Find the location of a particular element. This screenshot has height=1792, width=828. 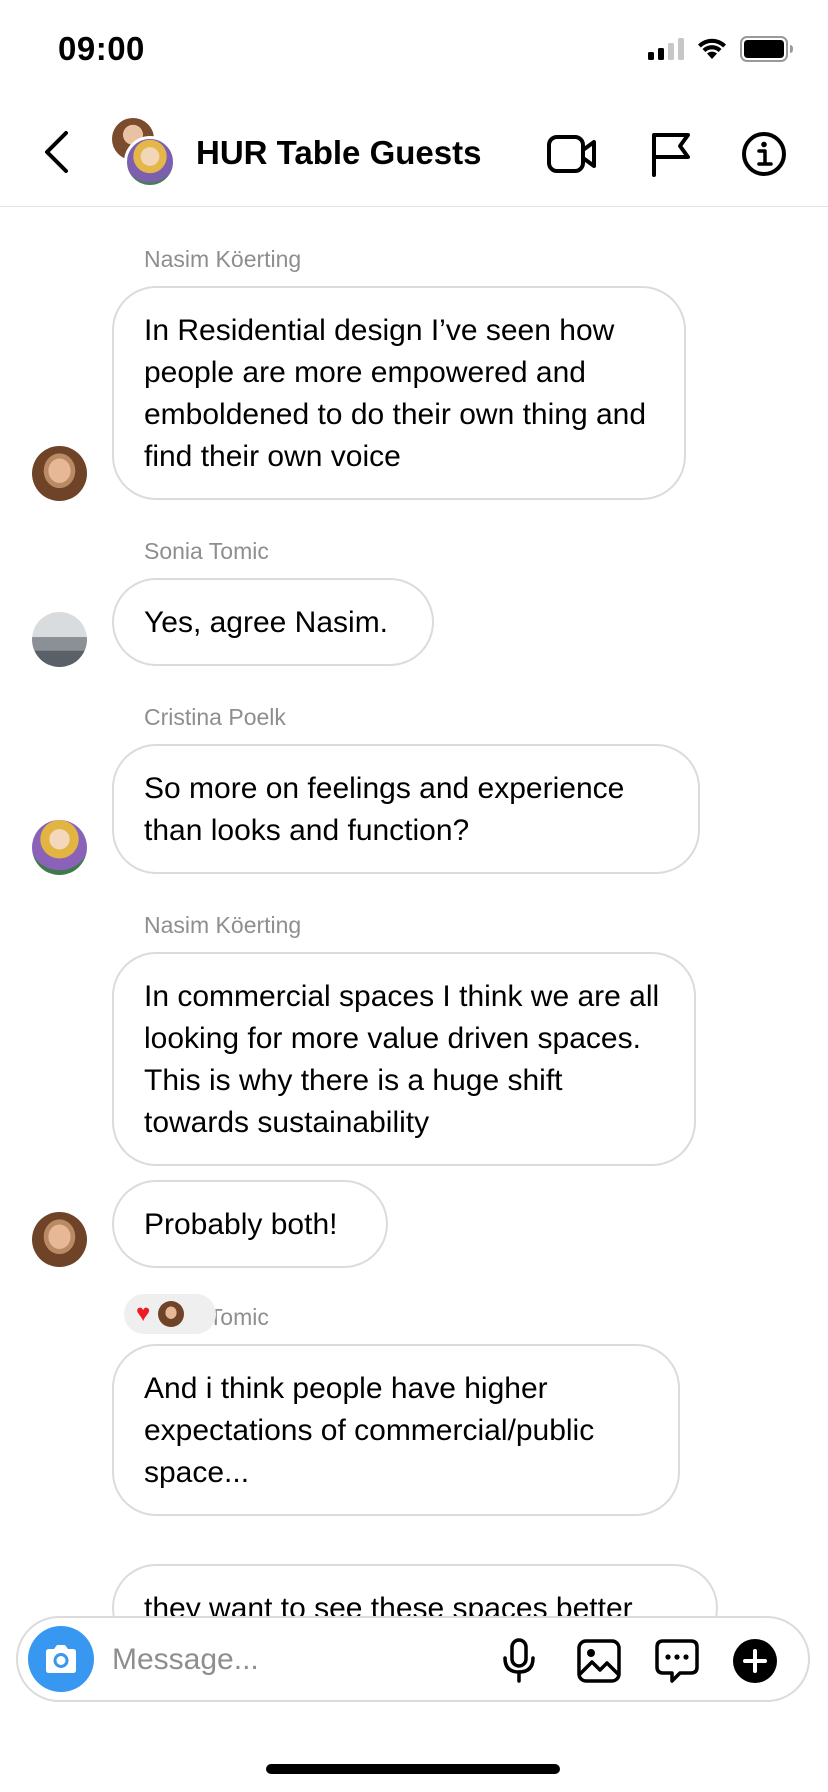

reaction-pill: ♥ is located at coordinates (170, 1314).